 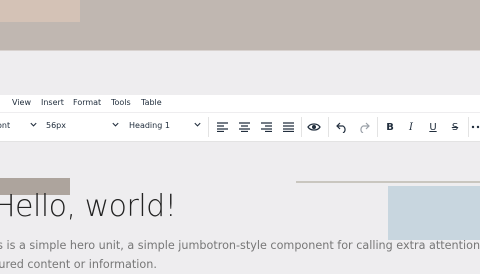 I want to click on font-family-select: ont, so click(x=5, y=125).